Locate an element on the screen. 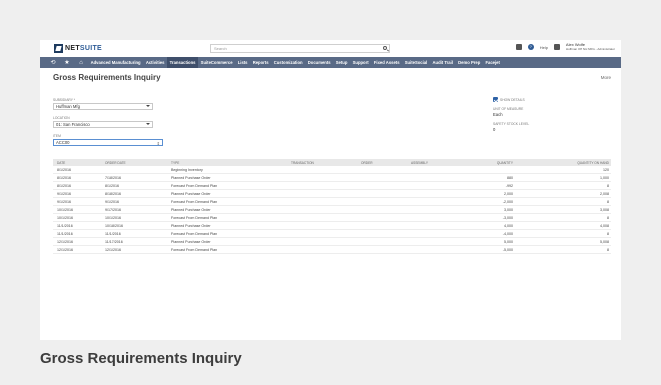 The width and height of the screenshot is (661, 385). table-cell: 5,008 is located at coordinates (604, 242).